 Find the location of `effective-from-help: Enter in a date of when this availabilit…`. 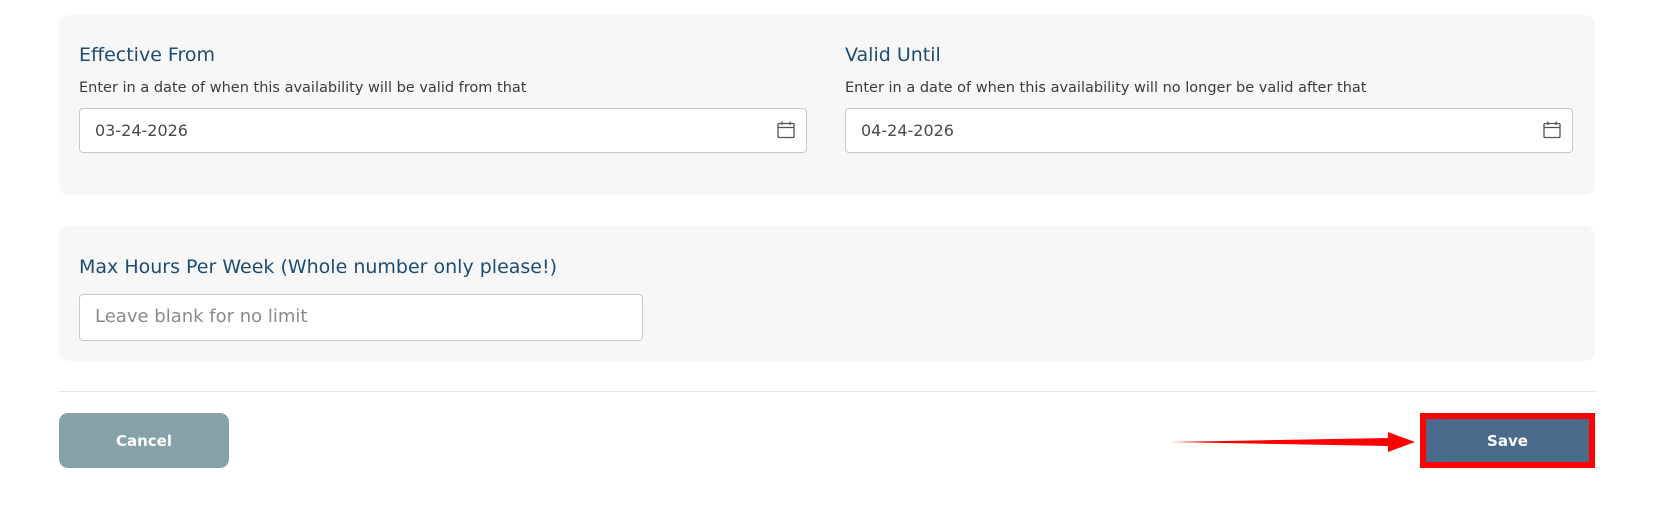

effective-from-help: Enter in a date of when this availabilit… is located at coordinates (303, 88).